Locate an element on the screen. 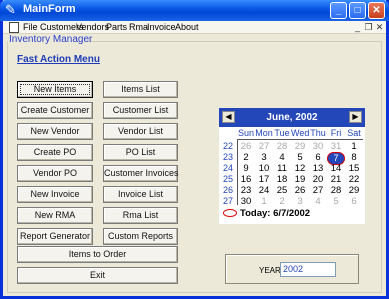 The width and height of the screenshot is (389, 299). calendar-day: 17 is located at coordinates (264, 179).